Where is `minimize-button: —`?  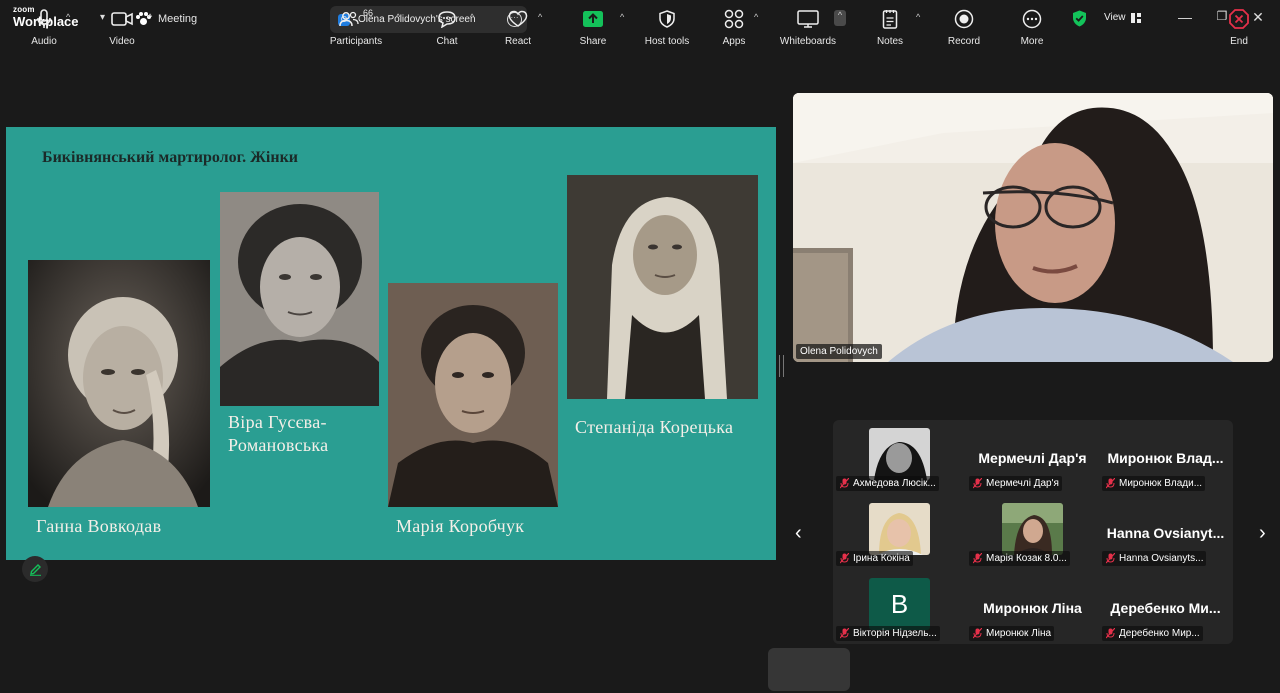
minimize-button: — is located at coordinates (1185, 17).